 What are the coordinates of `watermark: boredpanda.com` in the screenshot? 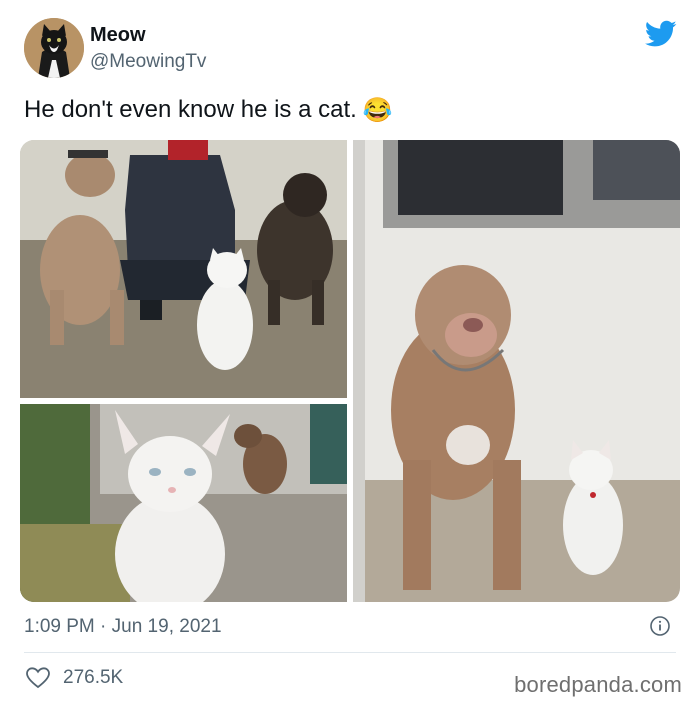 It's located at (598, 684).